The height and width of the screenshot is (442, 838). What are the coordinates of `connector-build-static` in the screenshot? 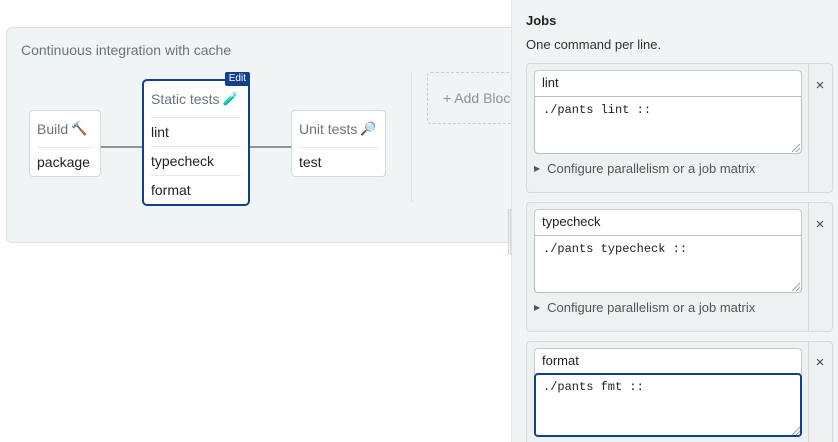 It's located at (122, 147).